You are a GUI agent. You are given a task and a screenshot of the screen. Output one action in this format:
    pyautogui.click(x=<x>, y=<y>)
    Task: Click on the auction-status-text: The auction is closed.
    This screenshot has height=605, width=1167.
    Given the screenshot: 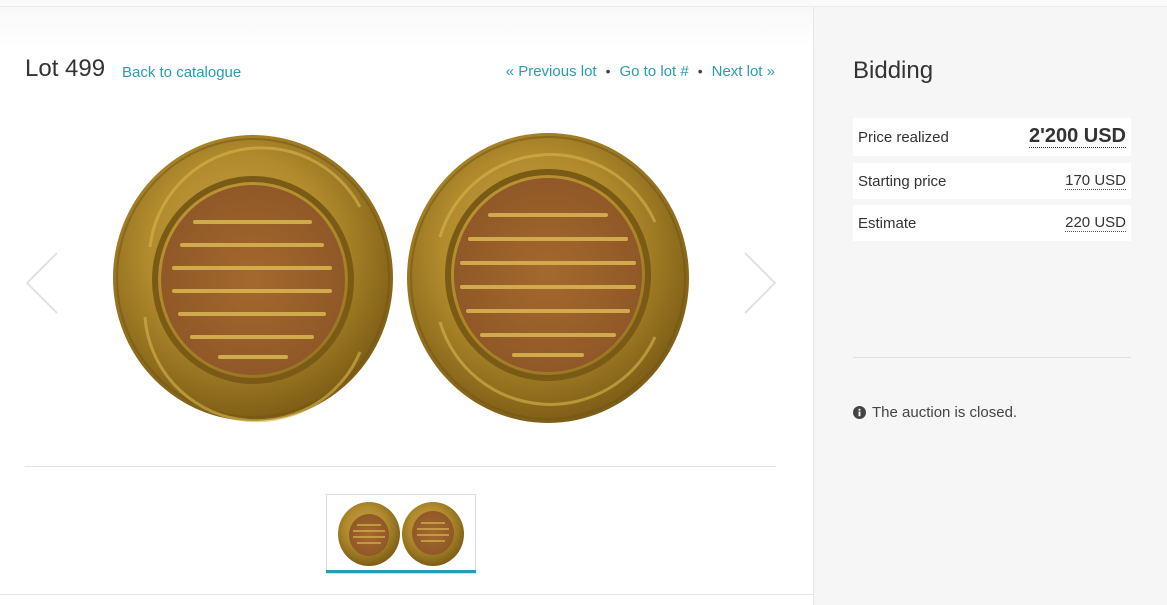 What is the action you would take?
    pyautogui.click(x=945, y=412)
    